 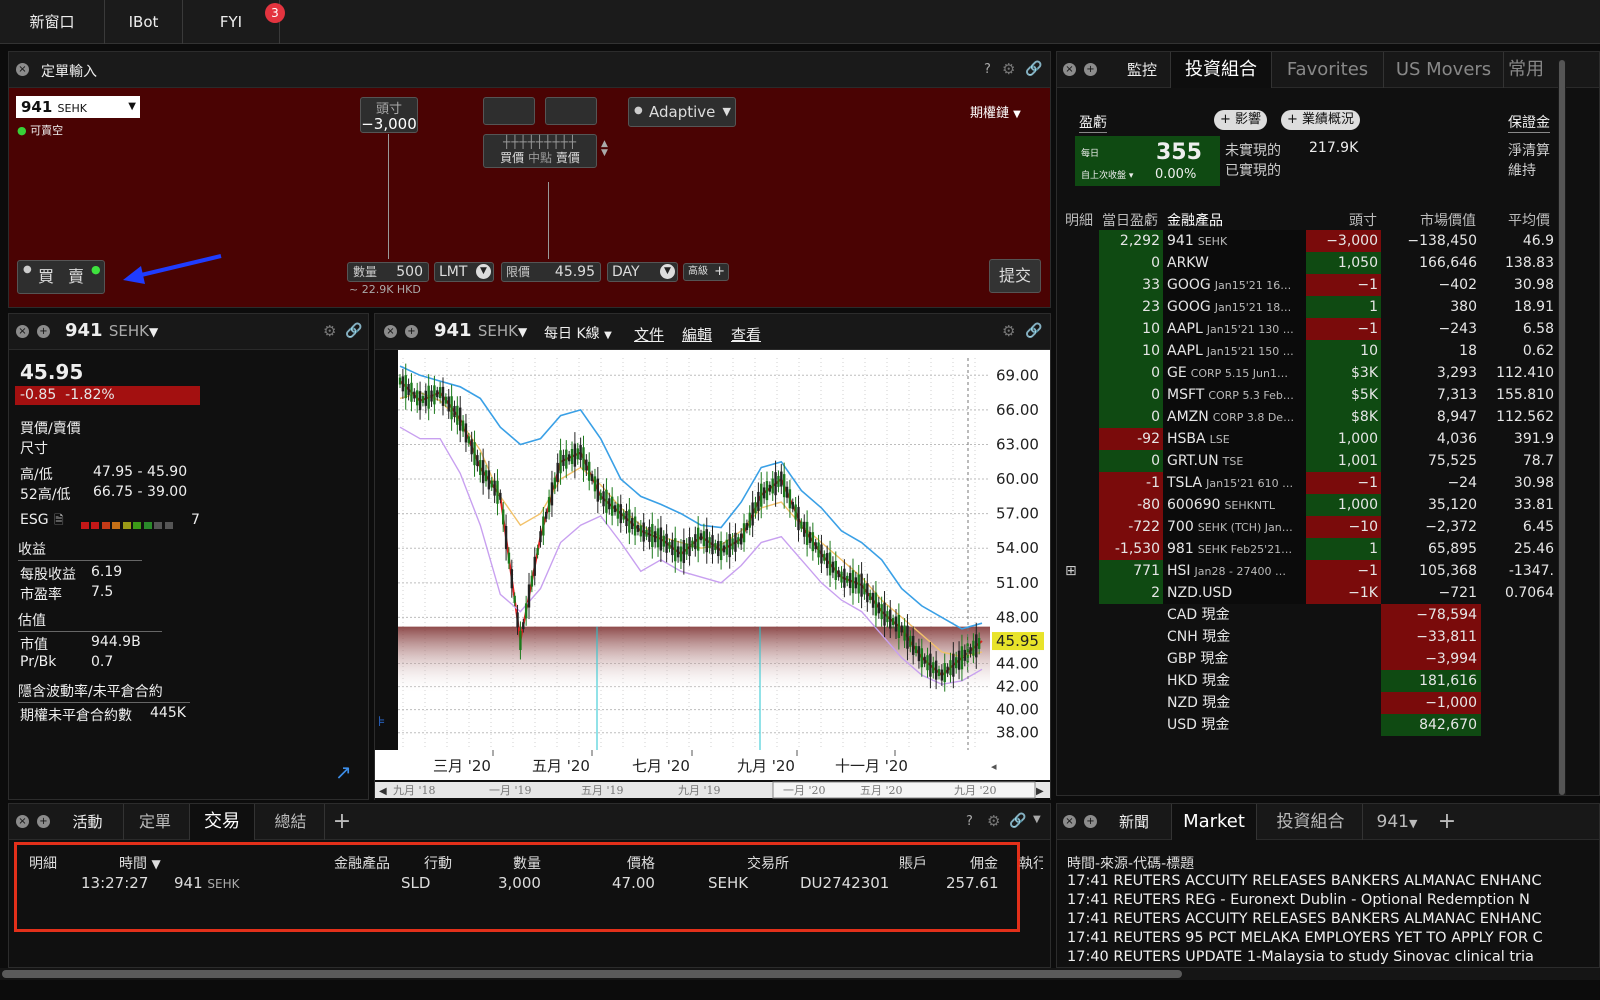 What do you see at coordinates (111, 330) in the screenshot?
I see `quote-symbol: 941 SEHK▼` at bounding box center [111, 330].